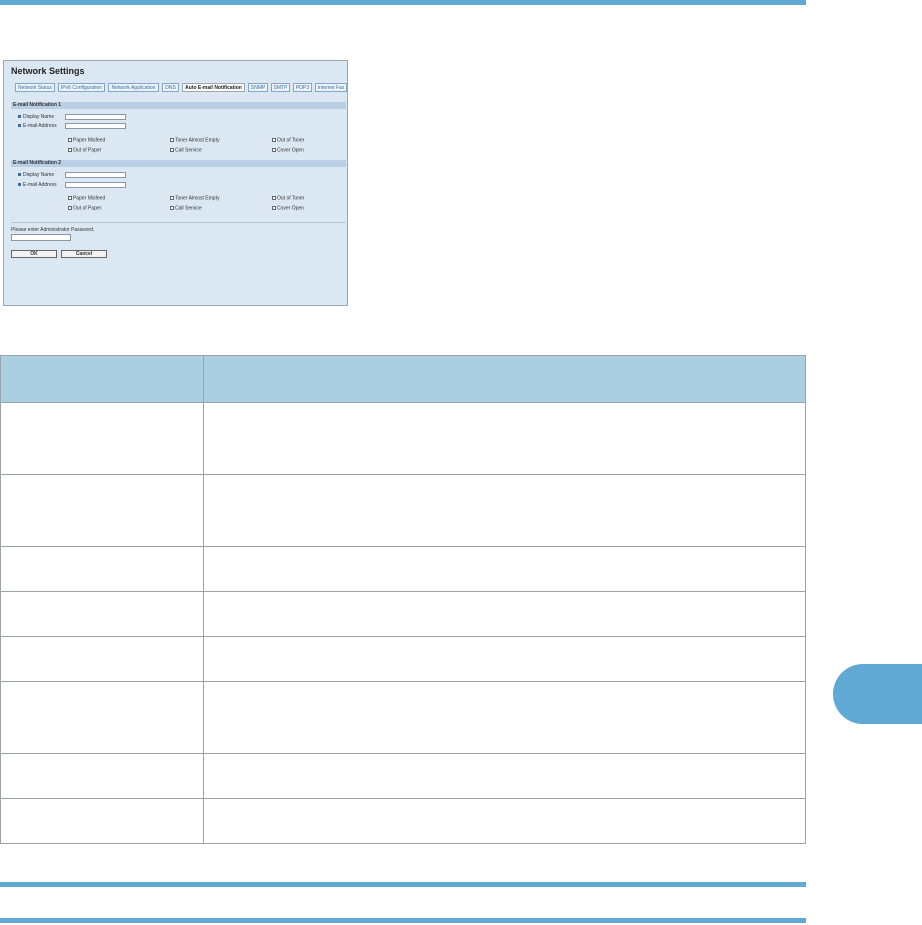  I want to click on checkbox-out-of-paper-2: Out of Paper, so click(84, 208).